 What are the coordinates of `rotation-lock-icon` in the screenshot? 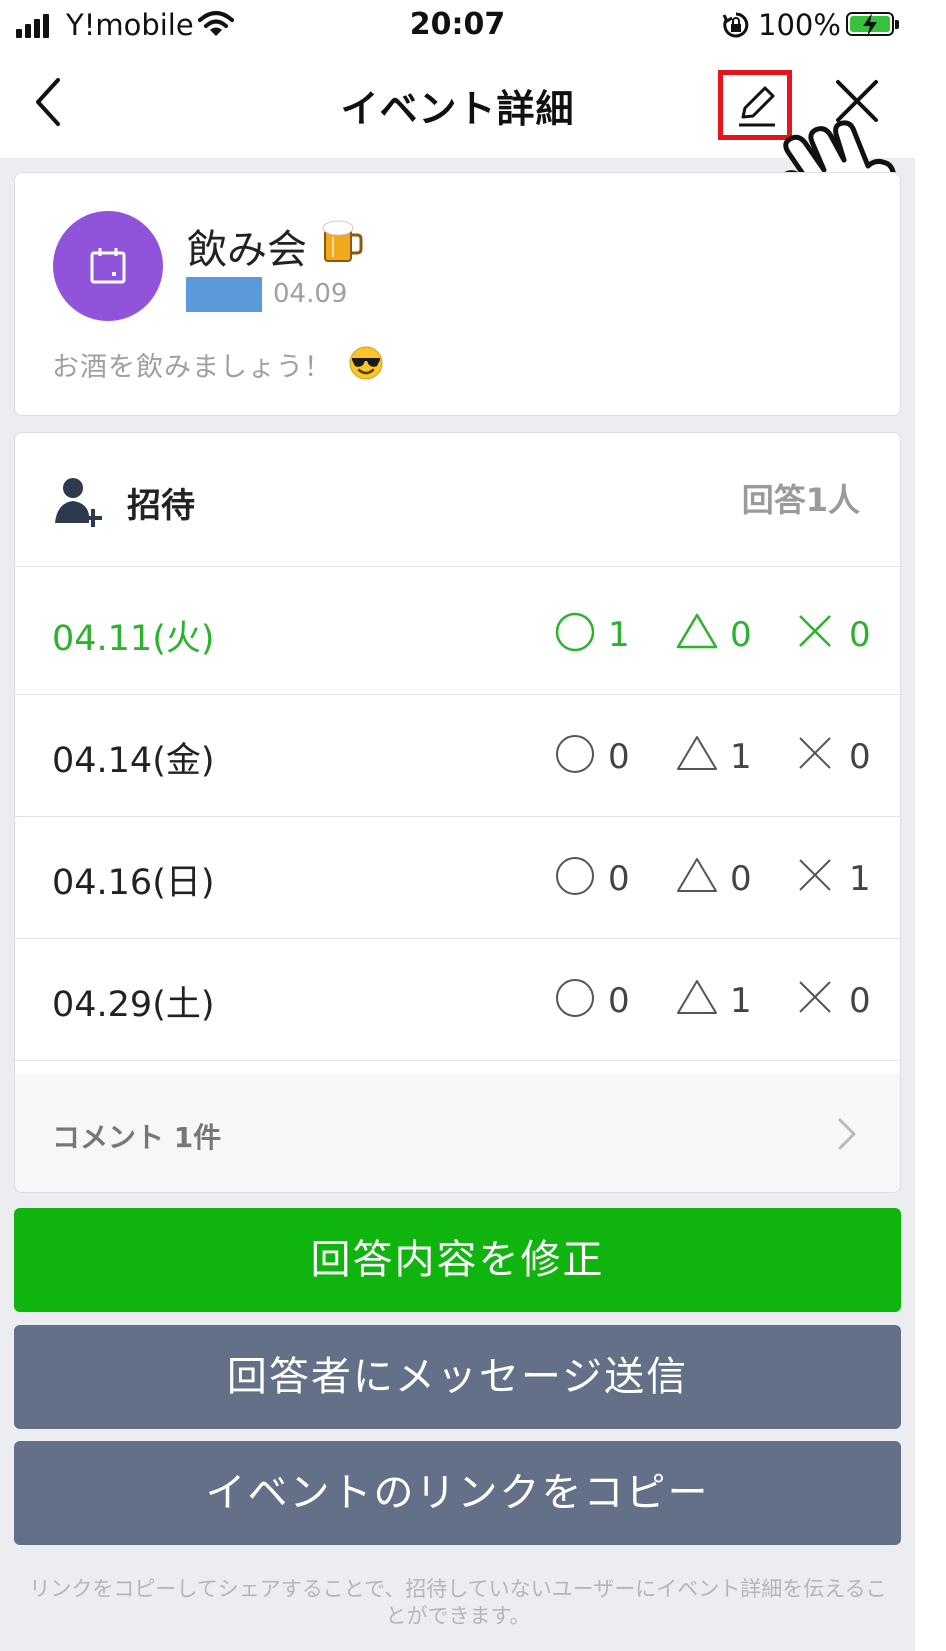 It's located at (736, 27).